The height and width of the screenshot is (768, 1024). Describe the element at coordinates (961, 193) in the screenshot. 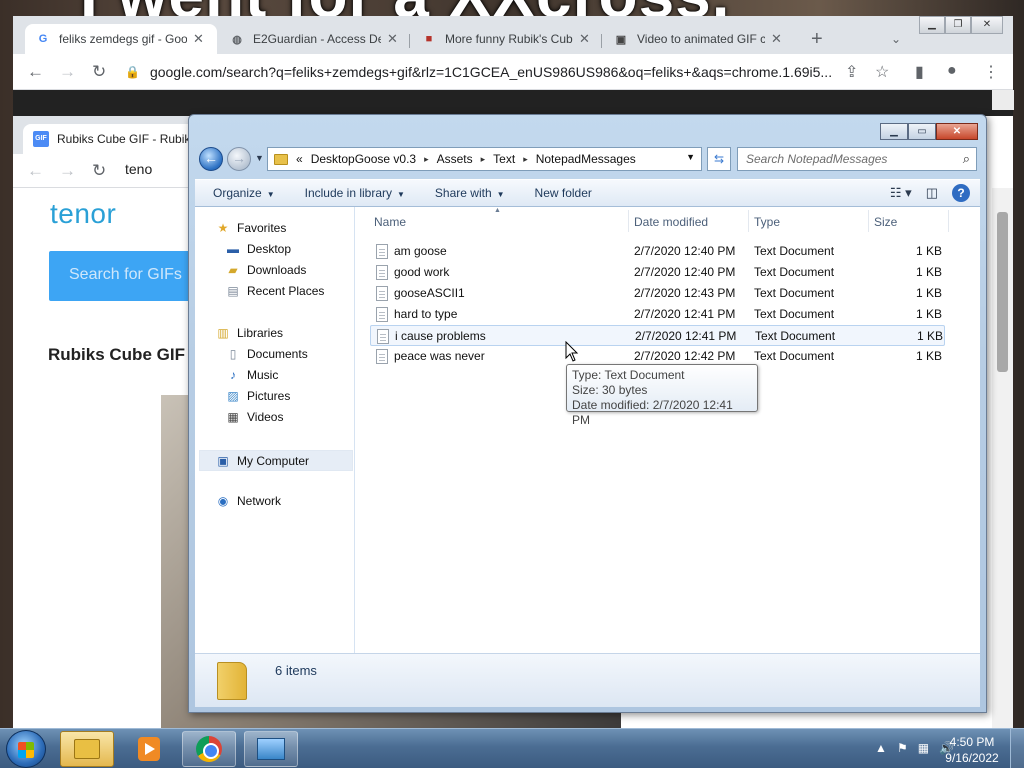

I see `help-icon: ?` at that location.